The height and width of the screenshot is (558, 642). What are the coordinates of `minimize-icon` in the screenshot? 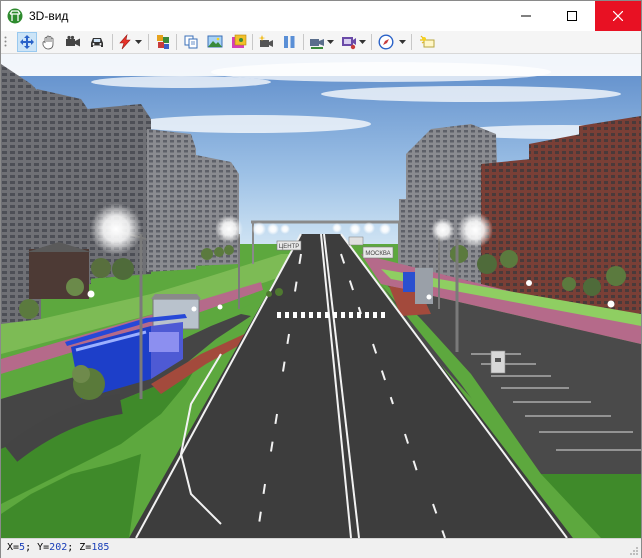 It's located at (526, 16).